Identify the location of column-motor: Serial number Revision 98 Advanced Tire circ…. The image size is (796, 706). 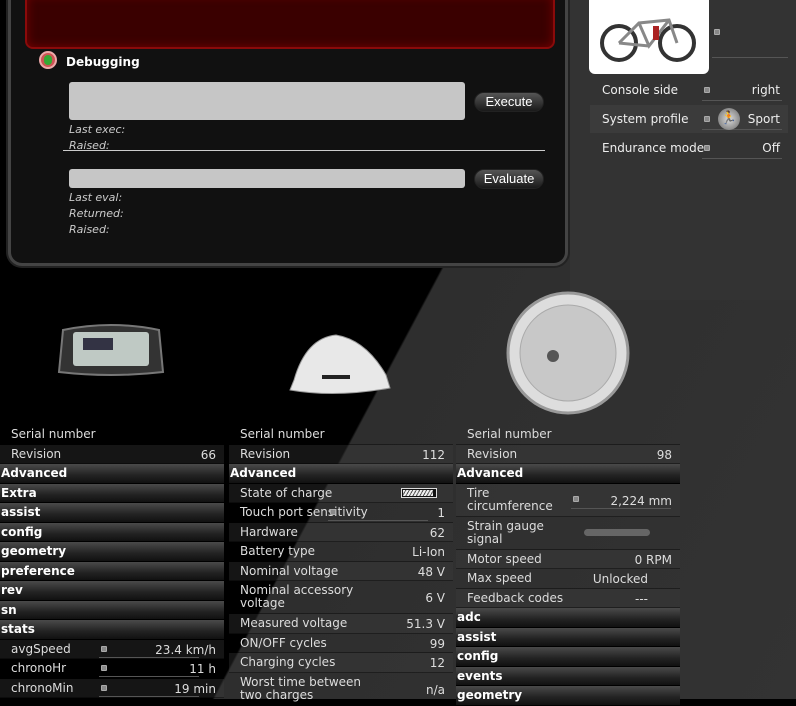
(568, 565).